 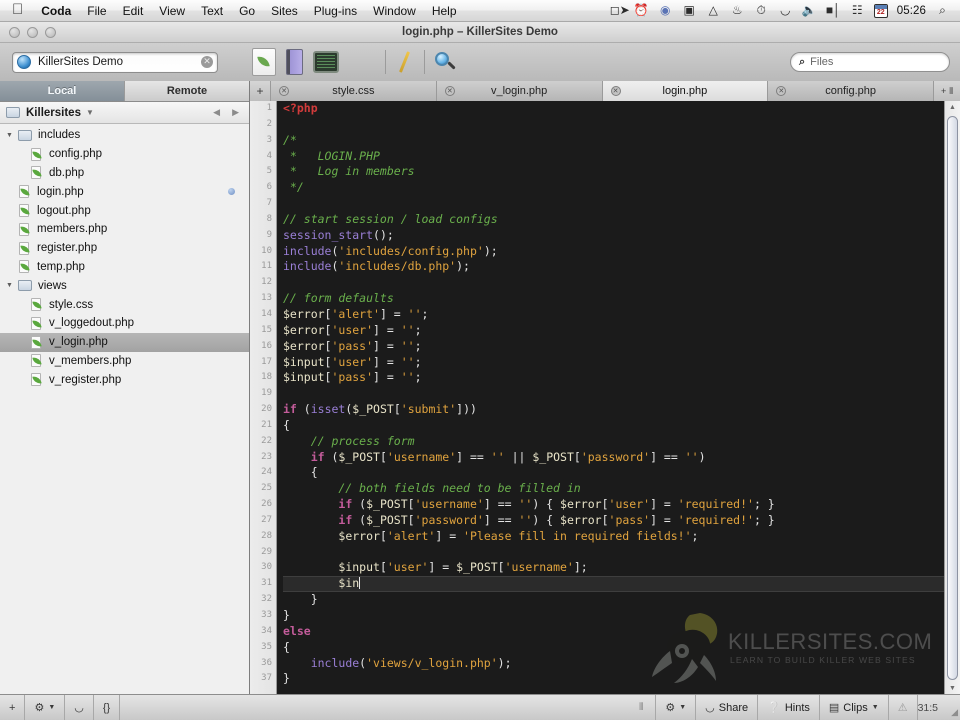 What do you see at coordinates (613, 109) in the screenshot?
I see `code-line: <?php` at bounding box center [613, 109].